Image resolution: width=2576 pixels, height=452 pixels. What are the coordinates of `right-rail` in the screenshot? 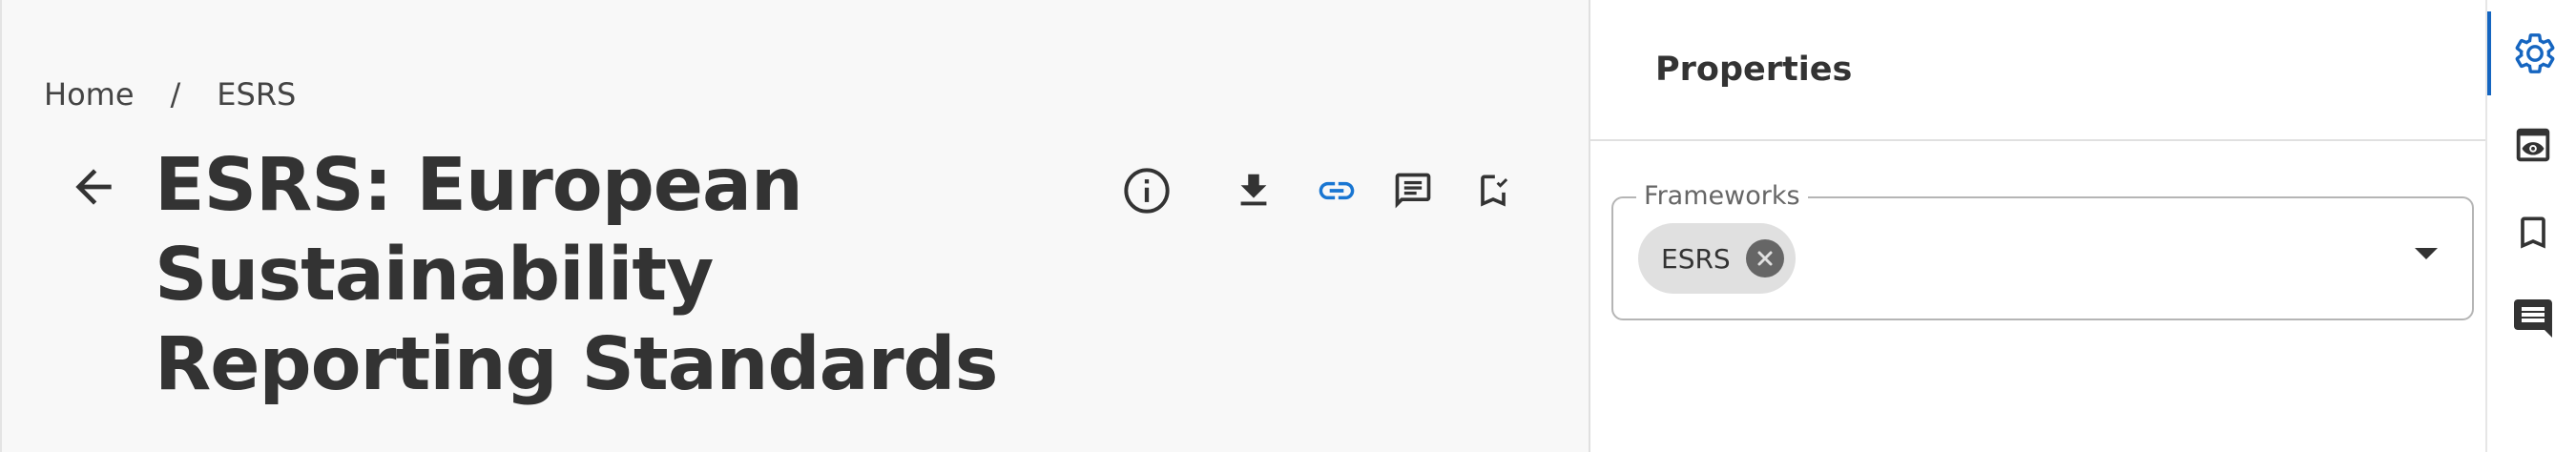 It's located at (2530, 226).